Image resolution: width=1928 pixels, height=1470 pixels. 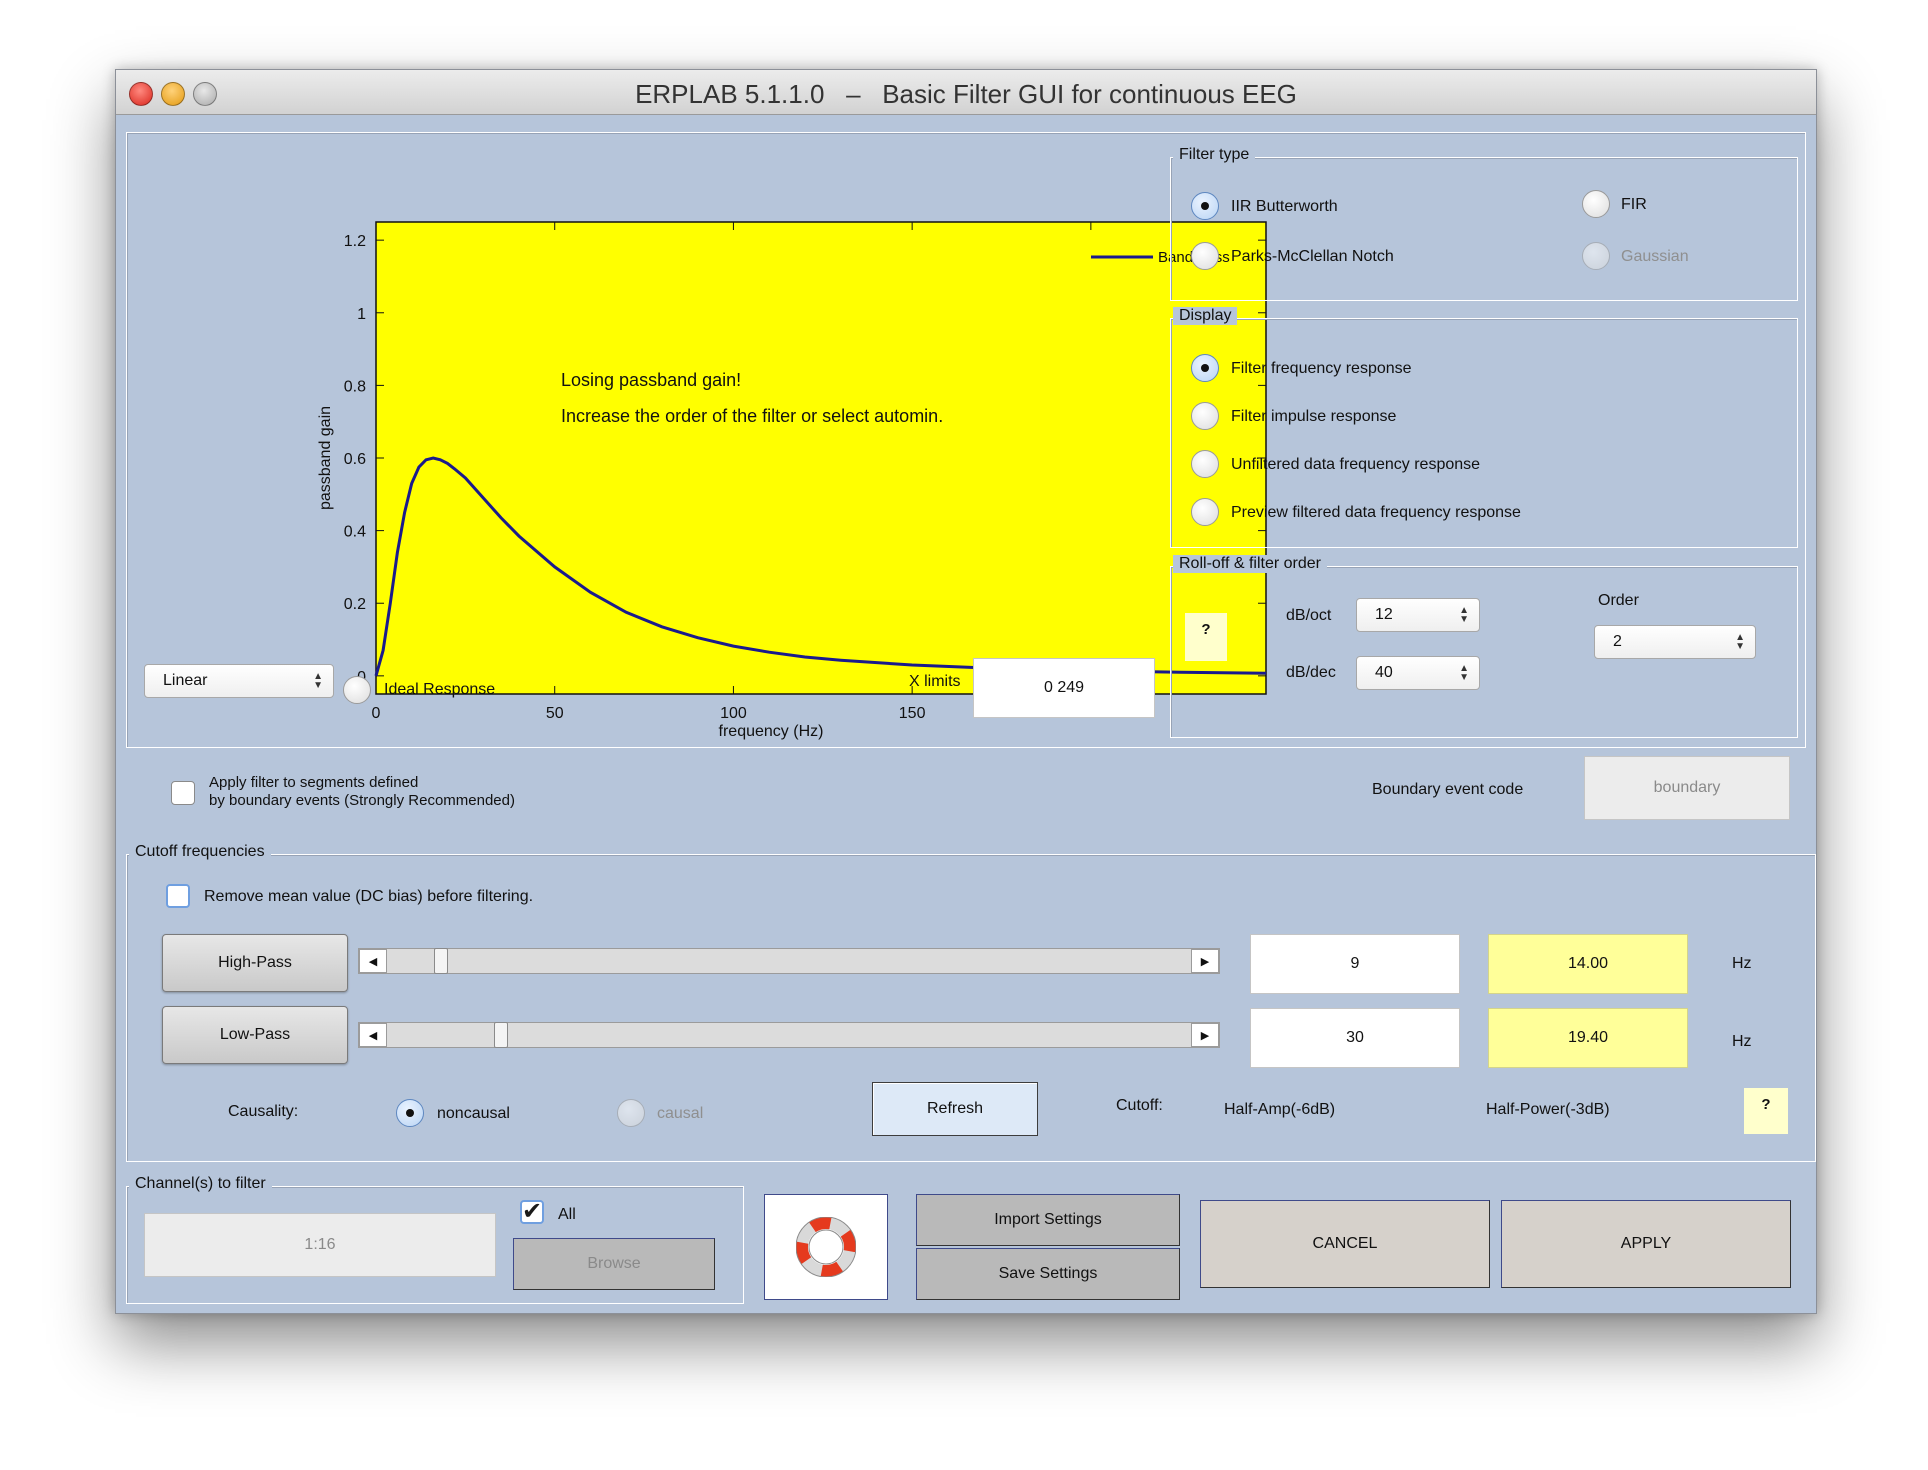 What do you see at coordinates (200, 852) in the screenshot?
I see `cutoff-title: Cutoff frequencies` at bounding box center [200, 852].